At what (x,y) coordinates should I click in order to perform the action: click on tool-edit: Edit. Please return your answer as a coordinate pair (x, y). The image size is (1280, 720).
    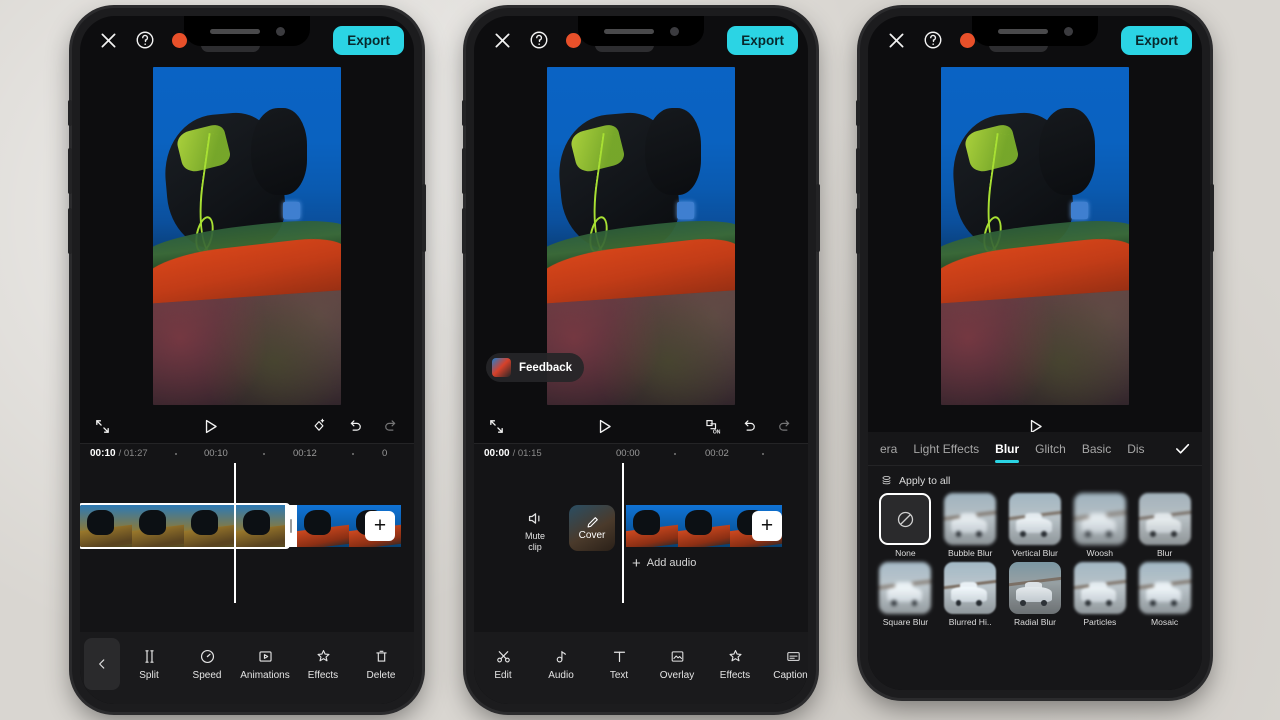
    Looking at the image, I should click on (503, 664).